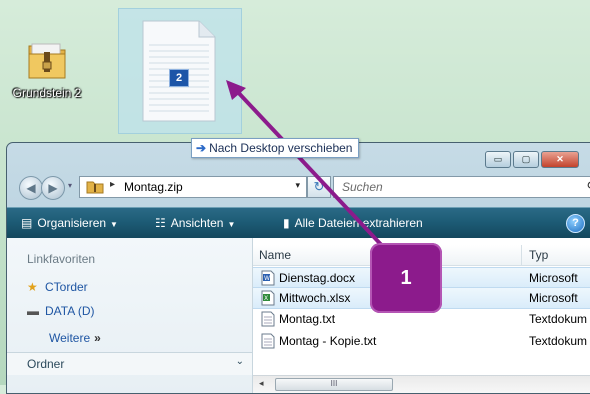 The image size is (590, 394). I want to click on desktop-icon-label: Grundstein 2, so click(47, 93).